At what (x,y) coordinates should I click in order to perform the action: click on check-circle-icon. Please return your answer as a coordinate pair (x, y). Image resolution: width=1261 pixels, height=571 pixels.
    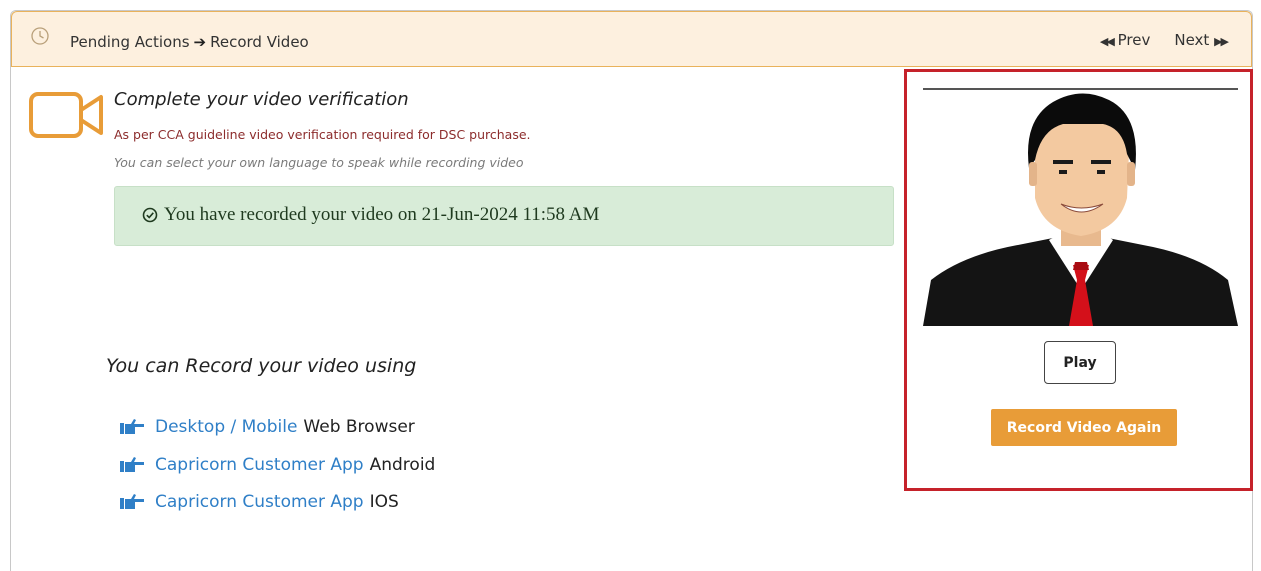
    Looking at the image, I should click on (150, 215).